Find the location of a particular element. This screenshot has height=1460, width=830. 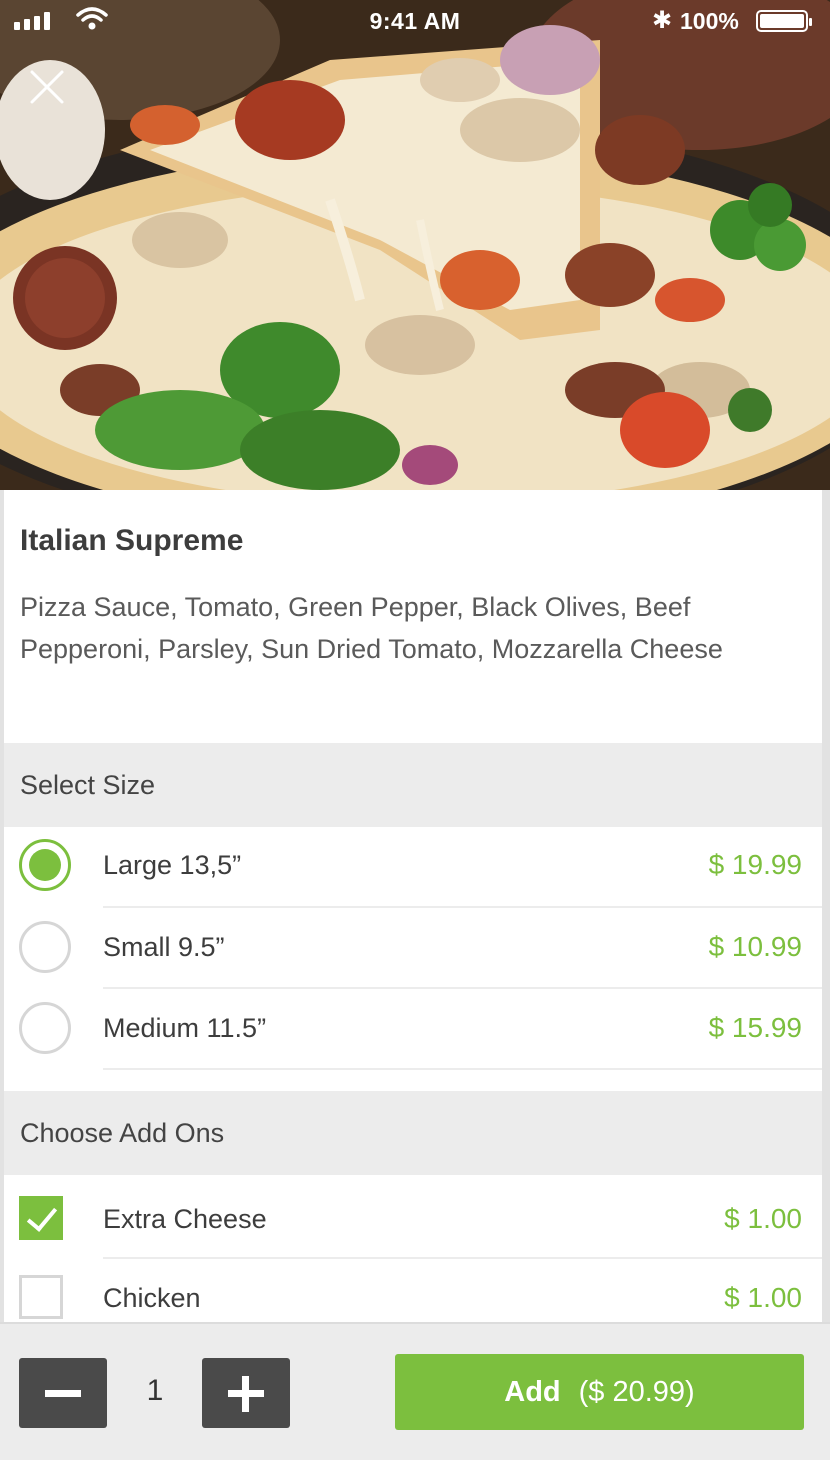

add-button-label: Add is located at coordinates (532, 1391).